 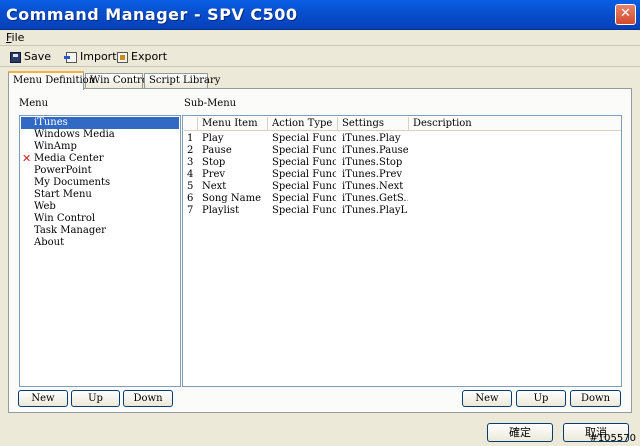 I want to click on list-item: Start Menu, so click(x=100, y=195).